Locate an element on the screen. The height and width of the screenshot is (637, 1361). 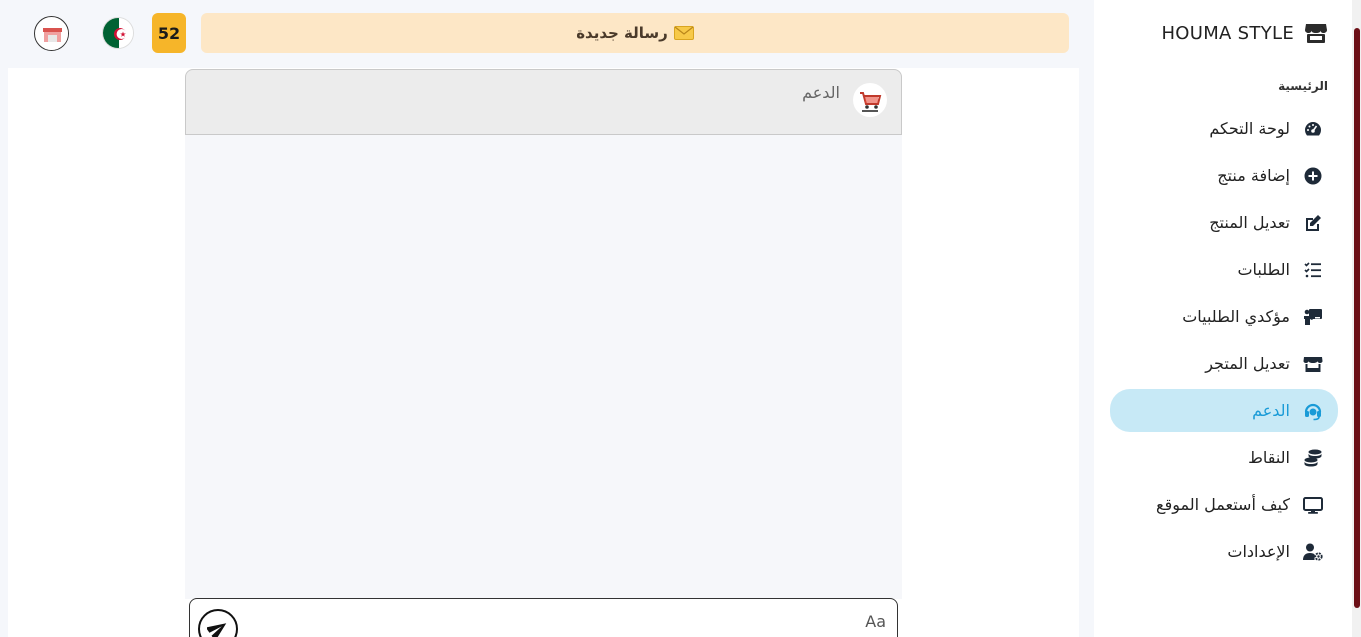
points-badge: 52 is located at coordinates (169, 33).